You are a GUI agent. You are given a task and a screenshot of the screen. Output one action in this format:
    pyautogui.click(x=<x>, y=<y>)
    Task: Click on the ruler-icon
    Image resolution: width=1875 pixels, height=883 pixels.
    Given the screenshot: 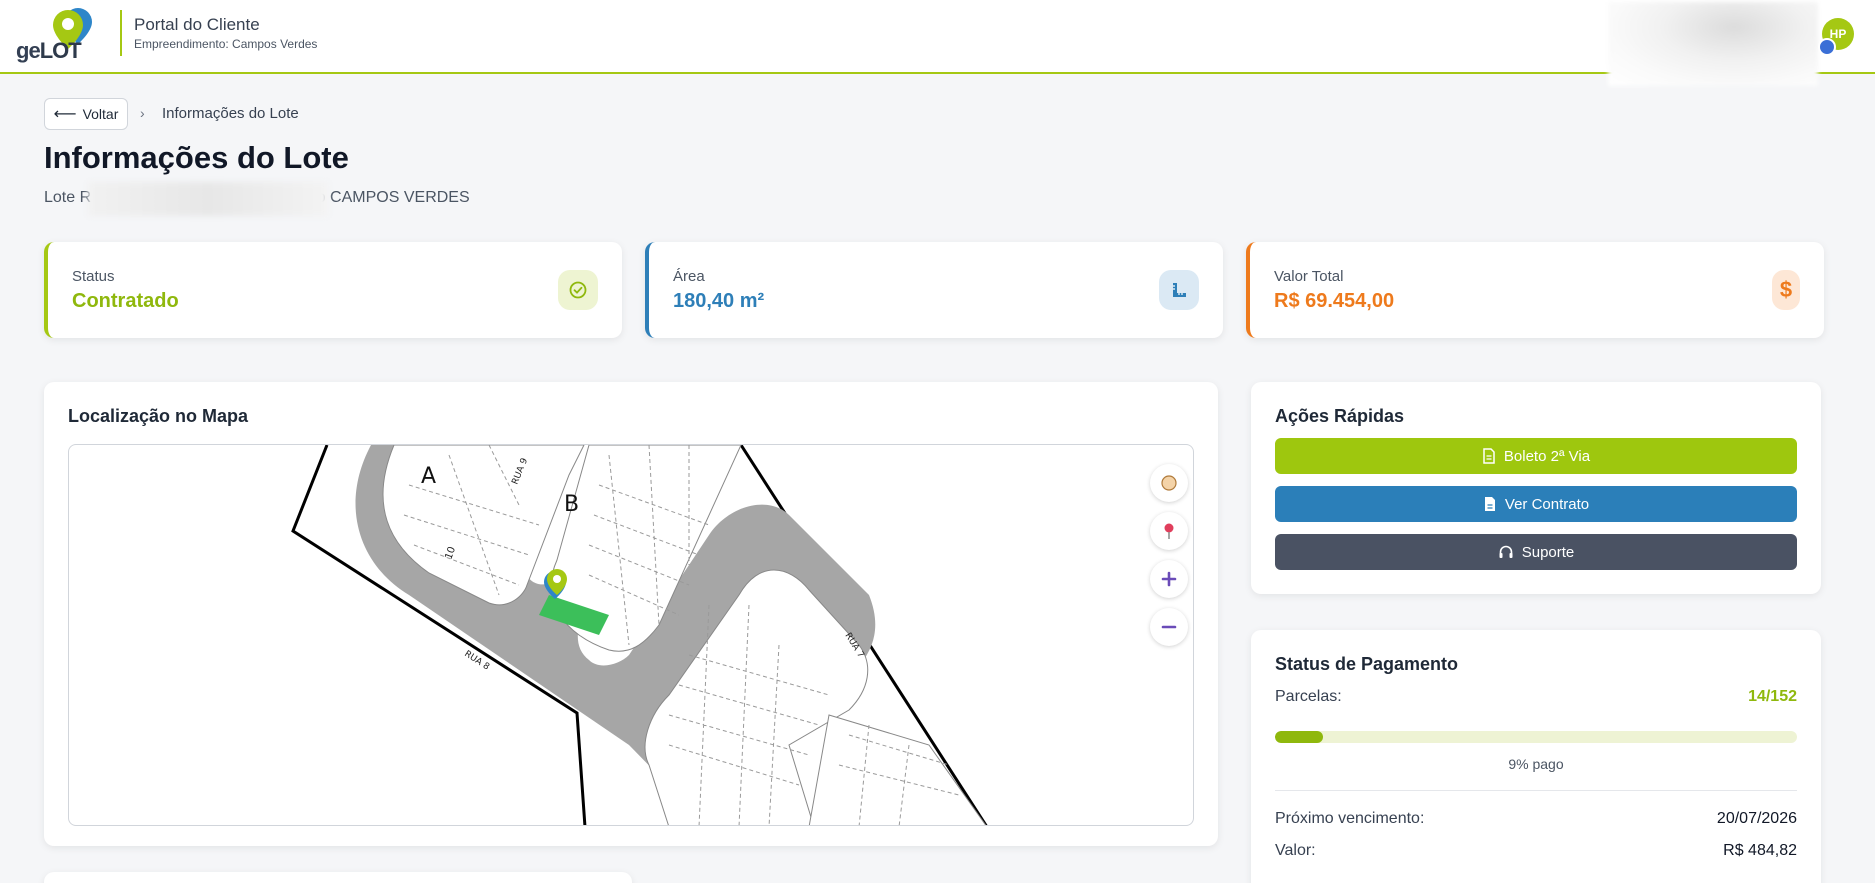 What is the action you would take?
    pyautogui.click(x=1179, y=290)
    